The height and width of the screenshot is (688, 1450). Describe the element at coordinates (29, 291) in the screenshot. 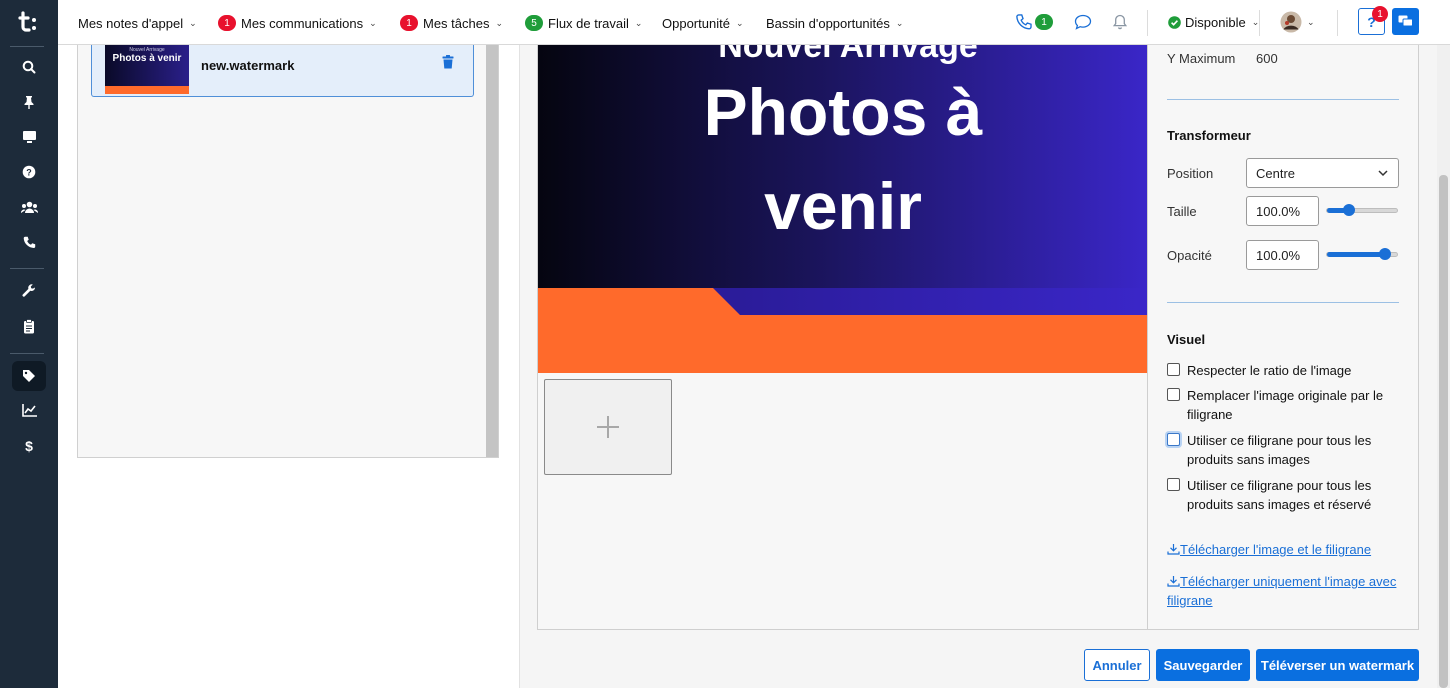

I see `wrench-icon` at that location.